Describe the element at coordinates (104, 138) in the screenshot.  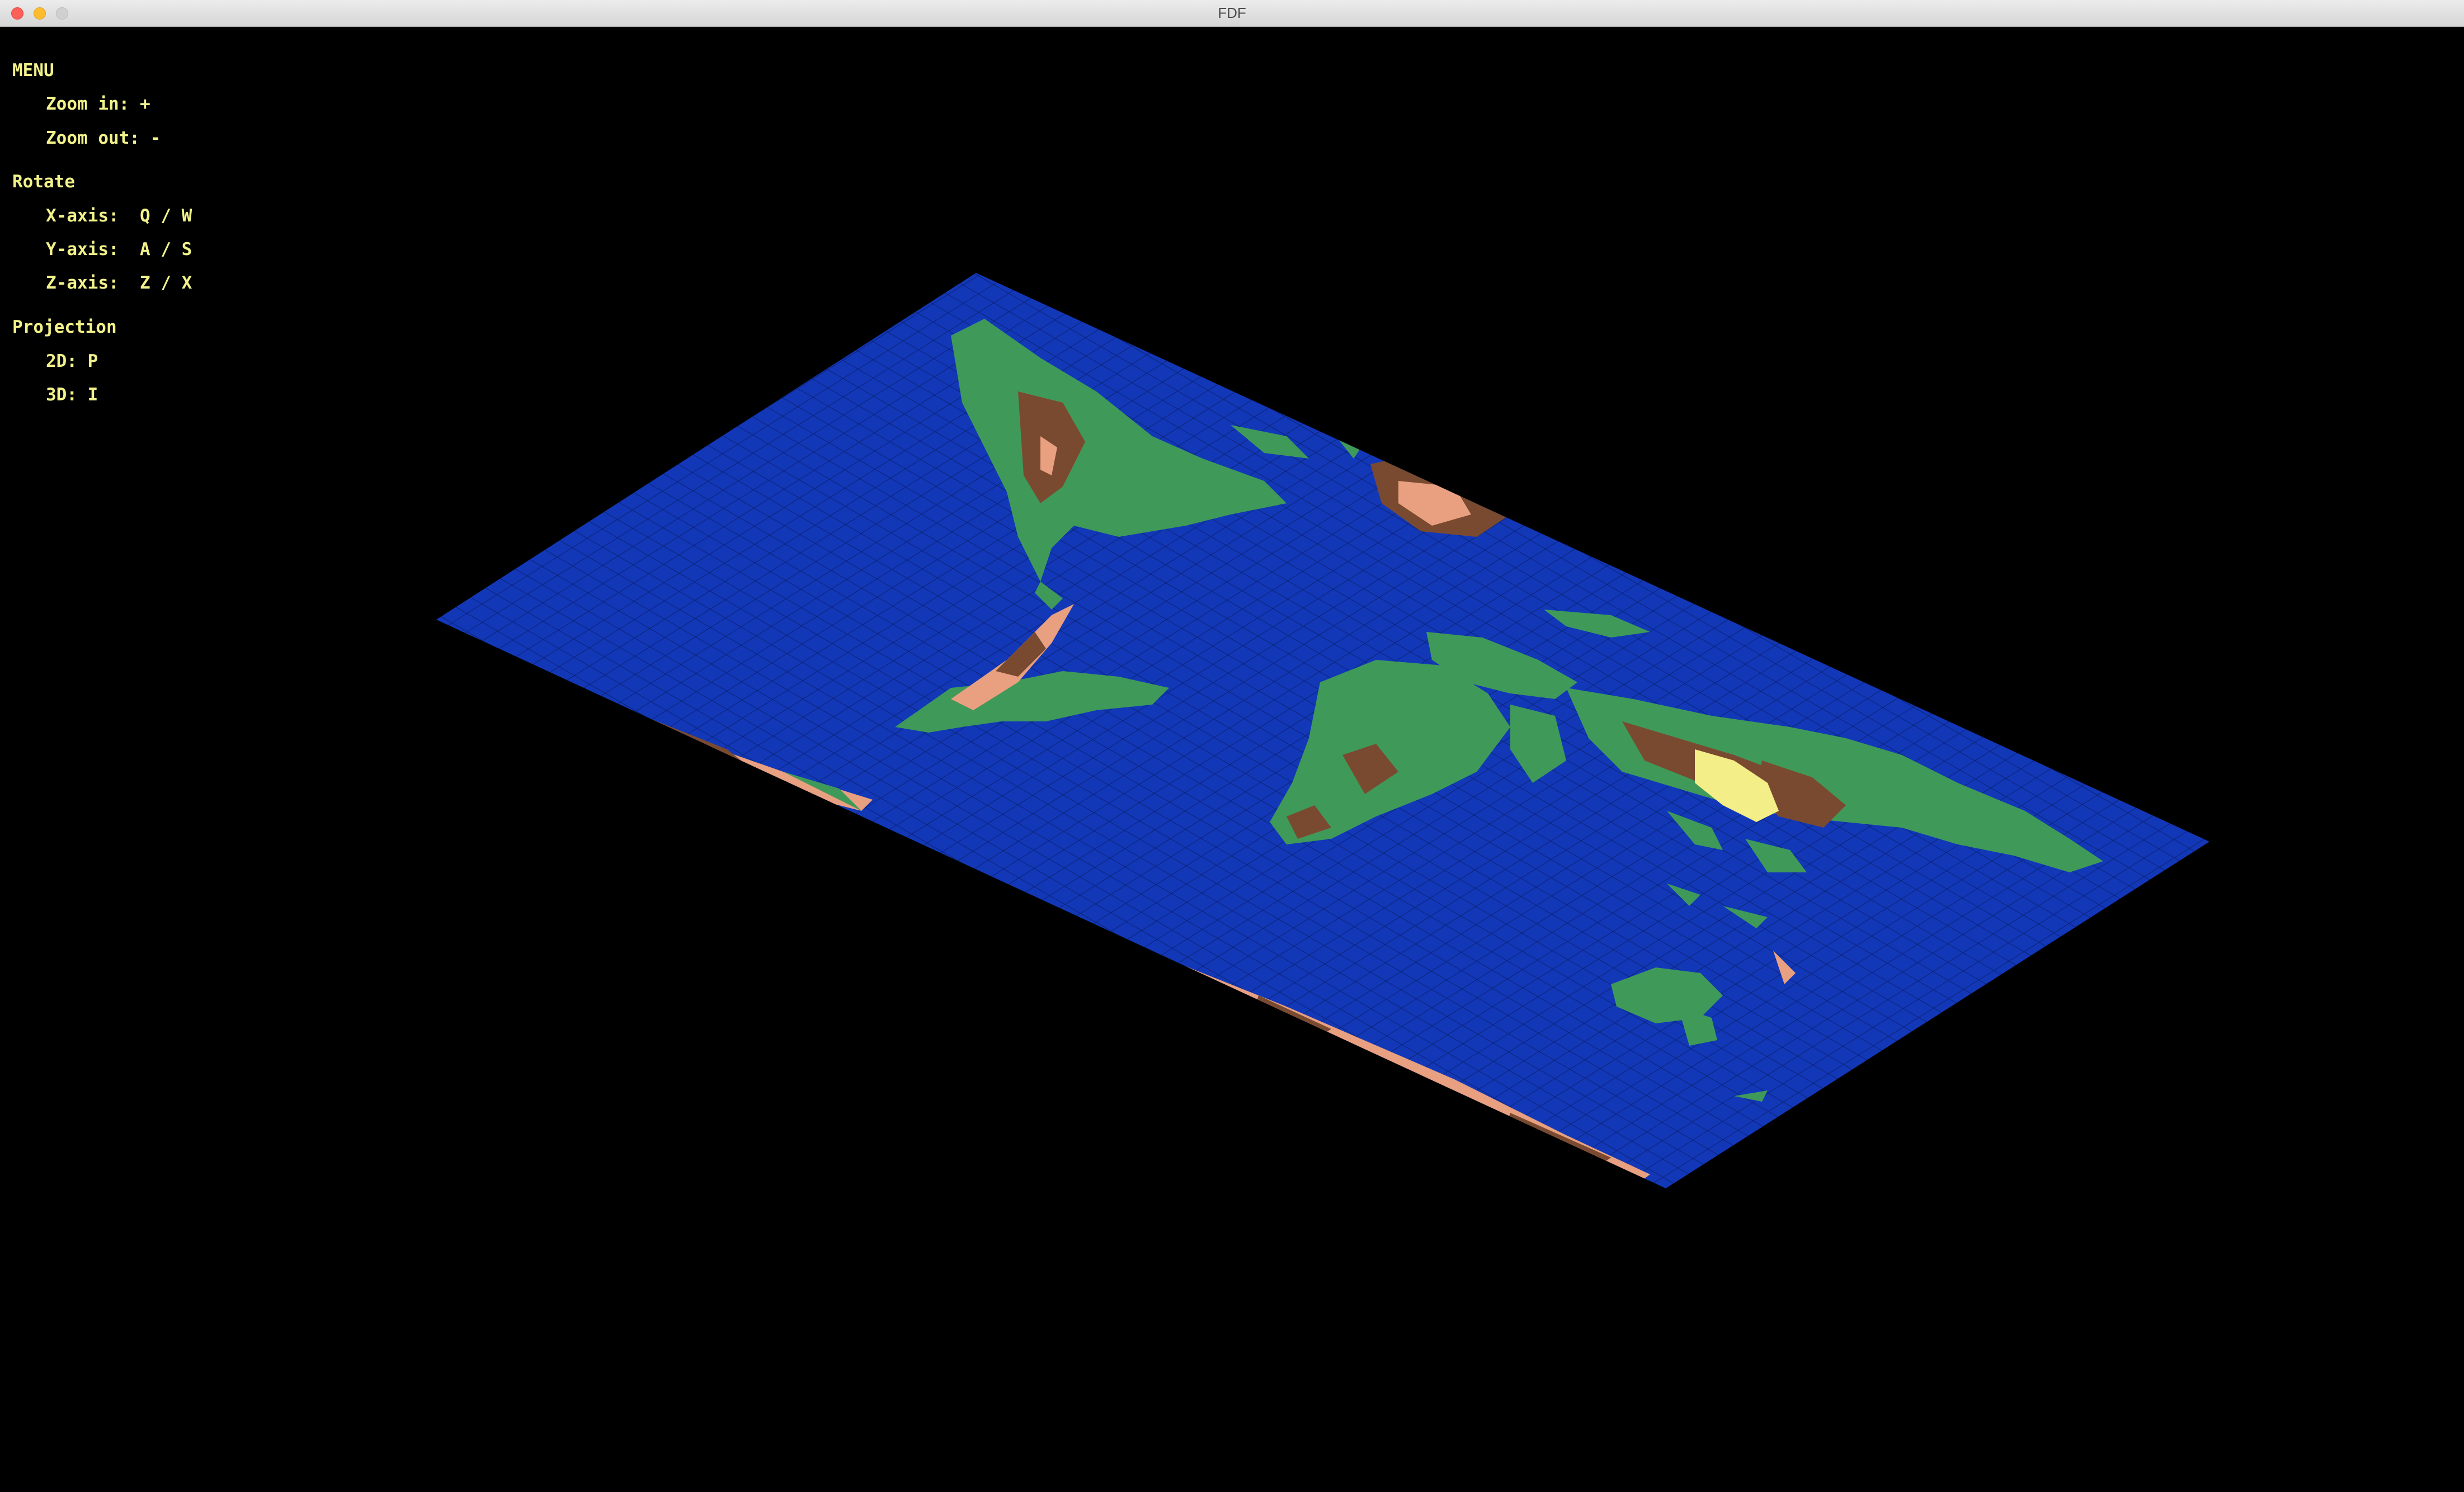
I see `zoom-out-hint: Zoom out: -` at that location.